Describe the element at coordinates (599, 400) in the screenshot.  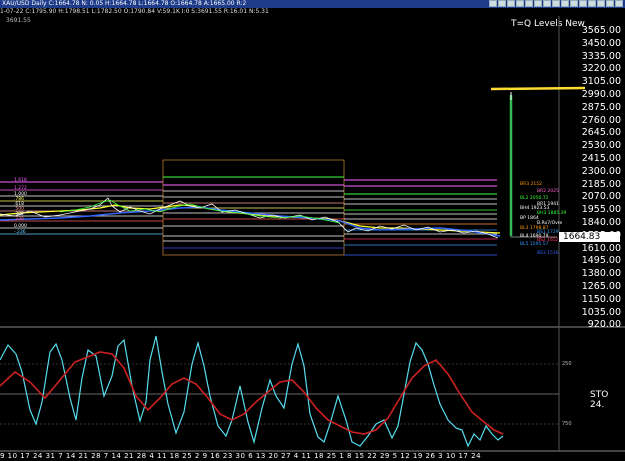
I see `oscillator-label: STO 24.` at that location.